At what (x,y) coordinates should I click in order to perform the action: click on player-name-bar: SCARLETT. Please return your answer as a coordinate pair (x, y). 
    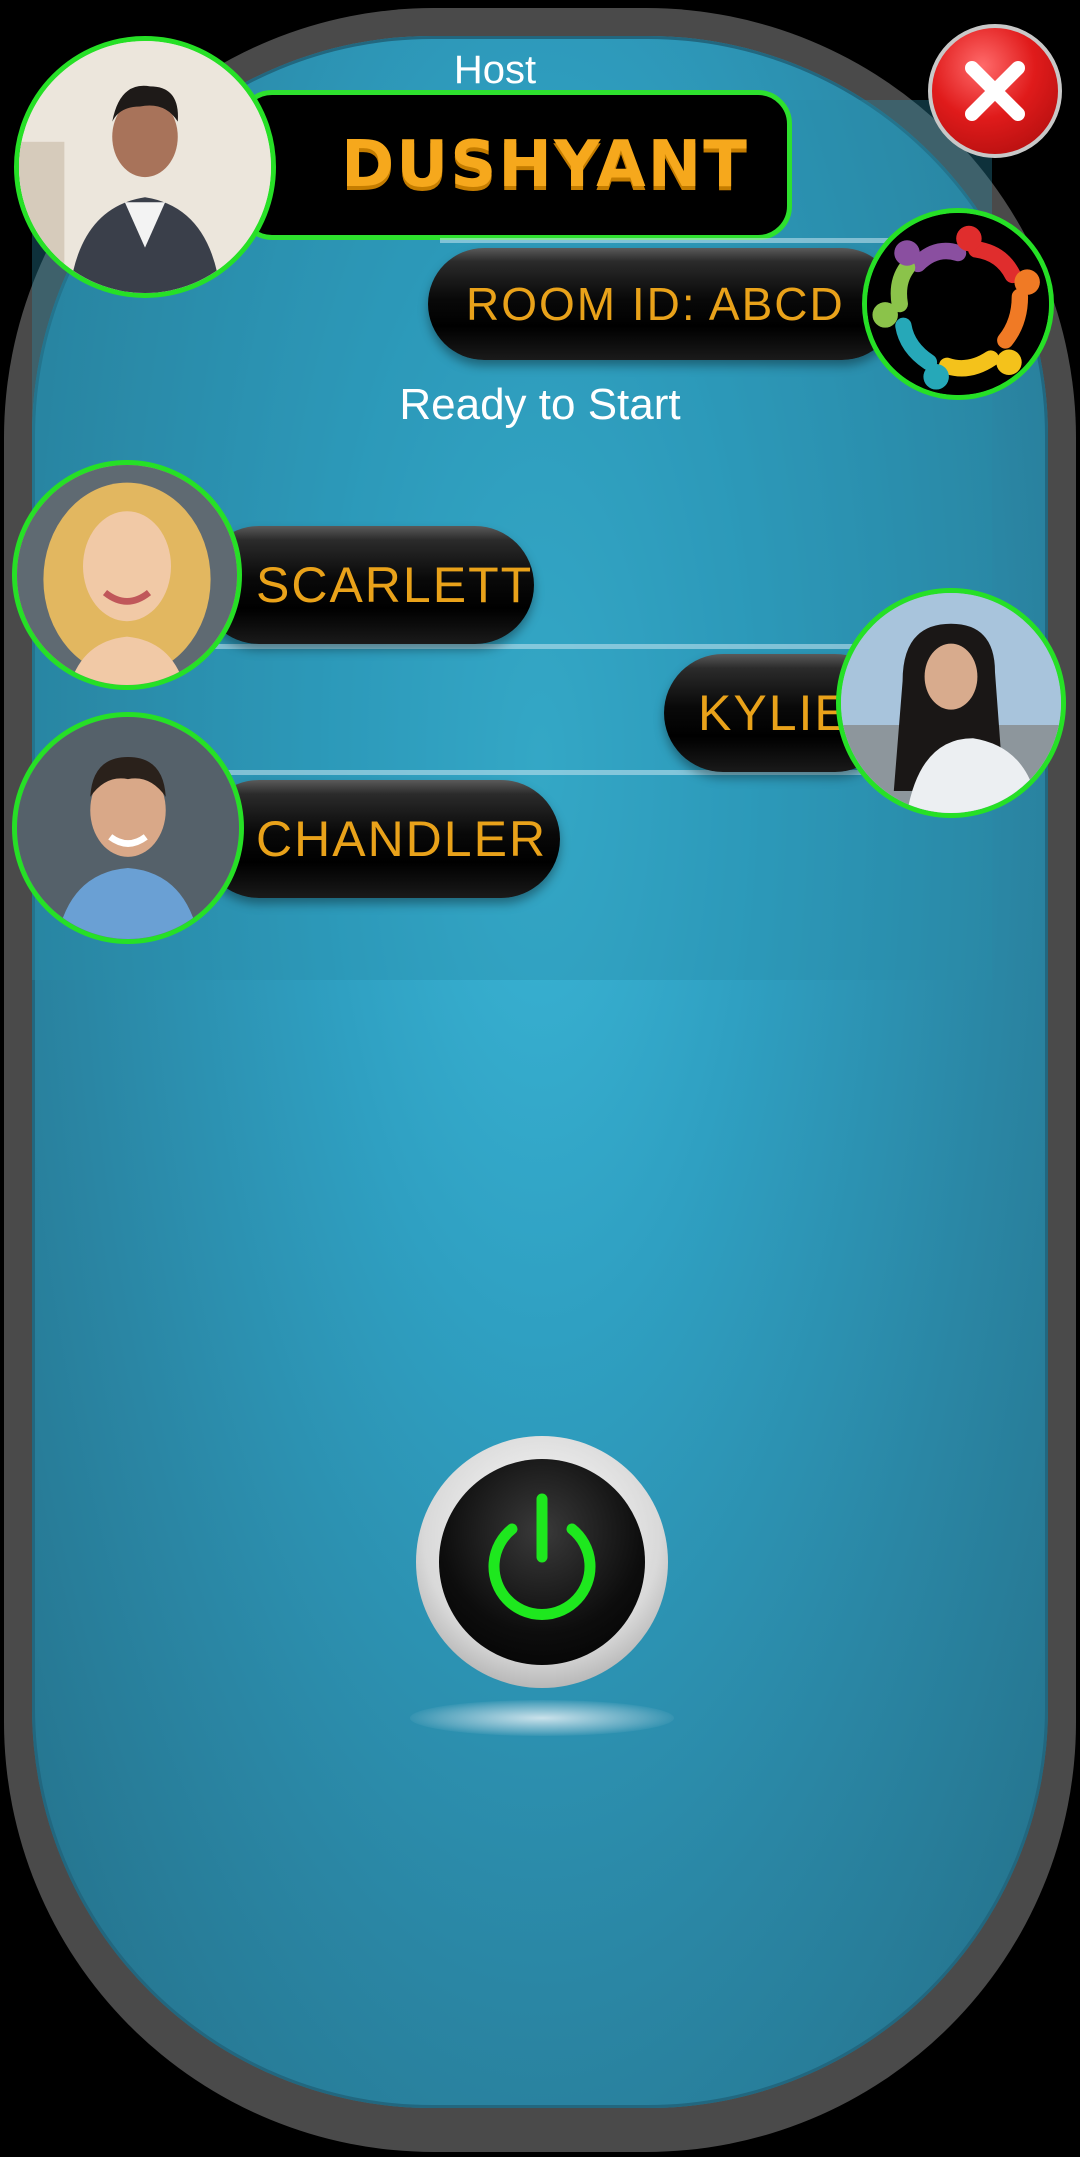
    Looking at the image, I should click on (367, 585).